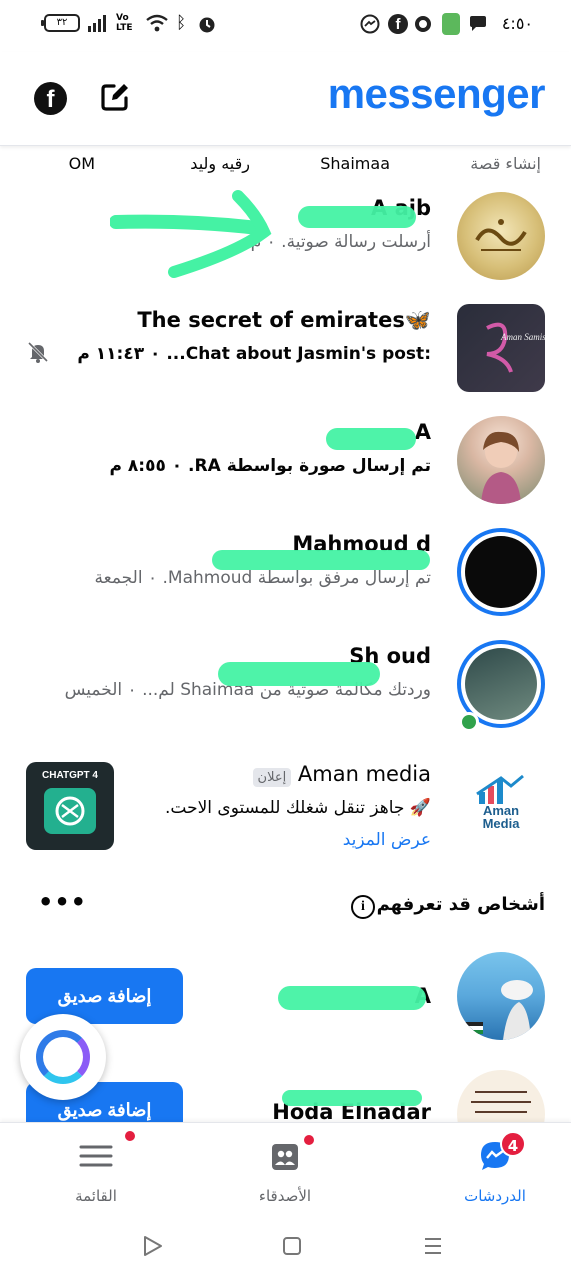 The width and height of the screenshot is (571, 1280). I want to click on volte-indicator: Vo LTE, so click(124, 23).